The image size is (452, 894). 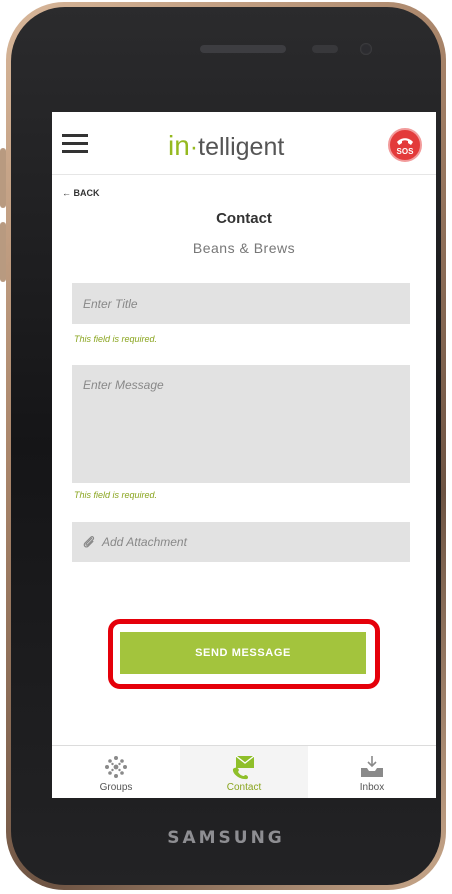 I want to click on logo-suffix: telligent, so click(x=241, y=147).